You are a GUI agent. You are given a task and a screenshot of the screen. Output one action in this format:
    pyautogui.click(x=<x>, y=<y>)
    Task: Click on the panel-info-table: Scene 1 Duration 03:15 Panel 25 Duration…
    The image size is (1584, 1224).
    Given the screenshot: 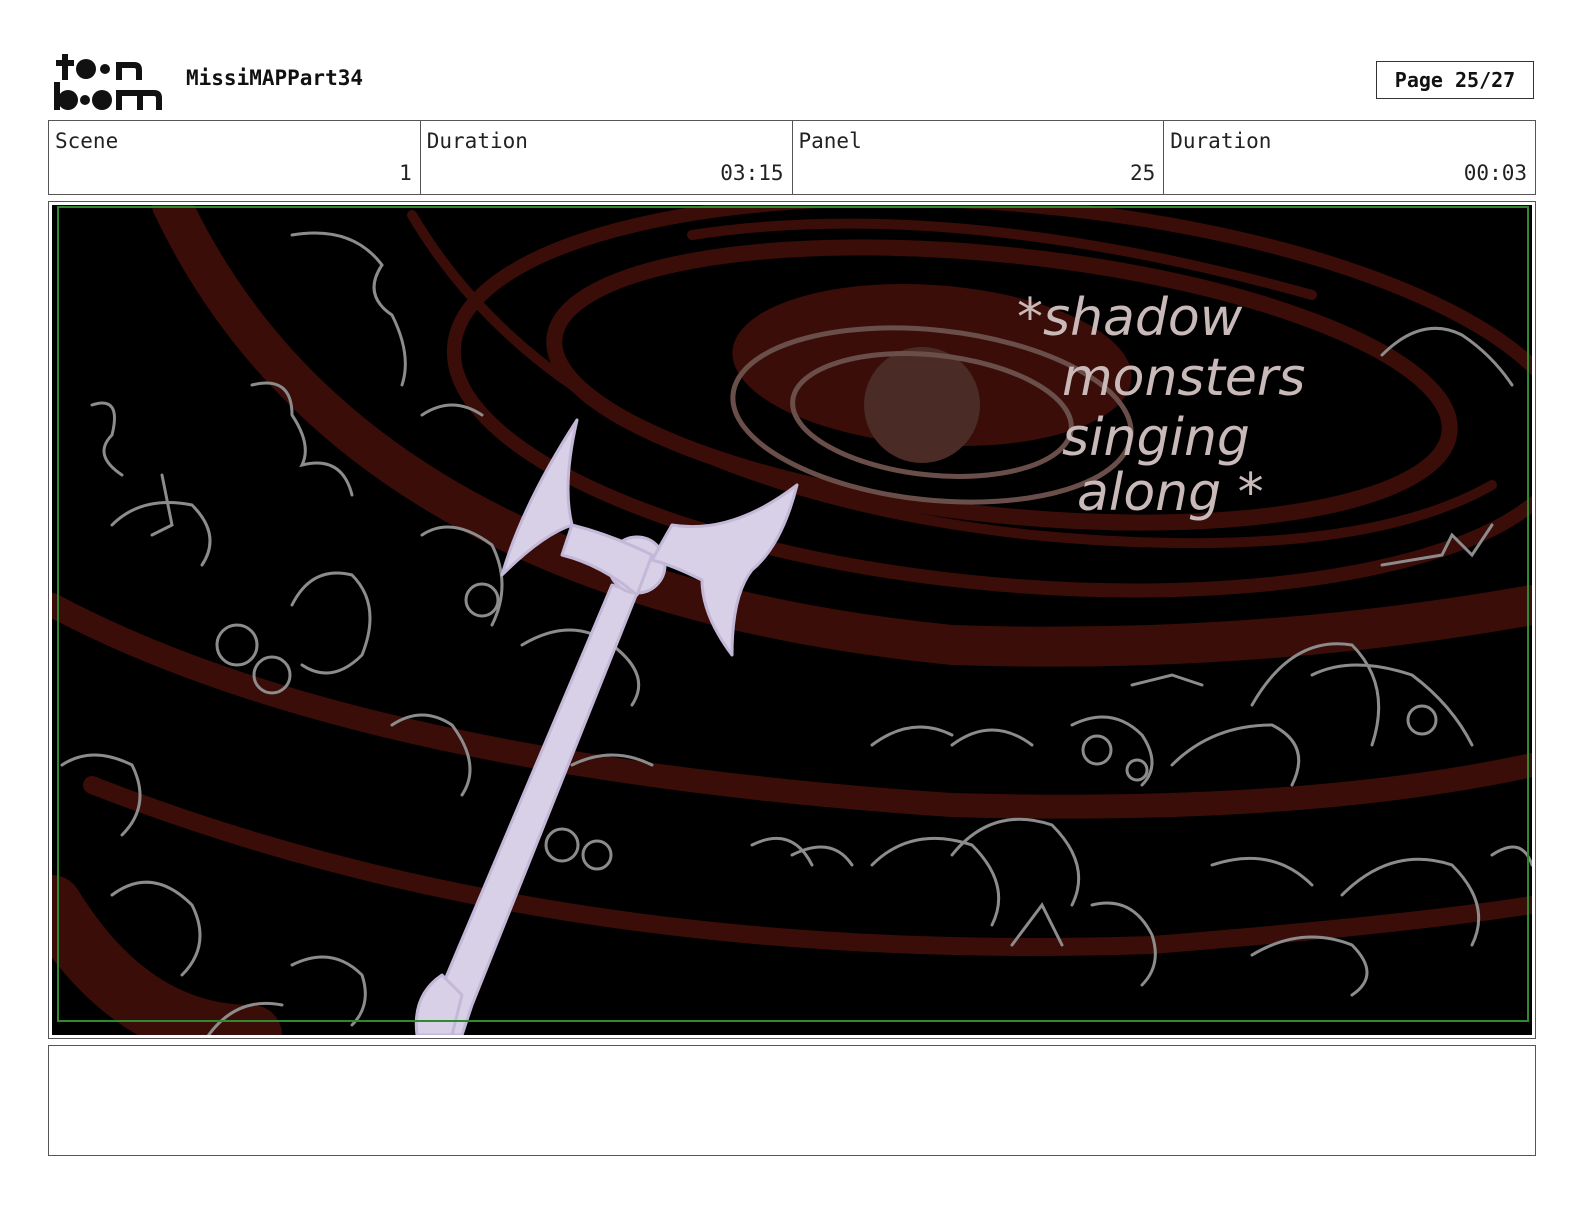 What is the action you would take?
    pyautogui.click(x=792, y=157)
    